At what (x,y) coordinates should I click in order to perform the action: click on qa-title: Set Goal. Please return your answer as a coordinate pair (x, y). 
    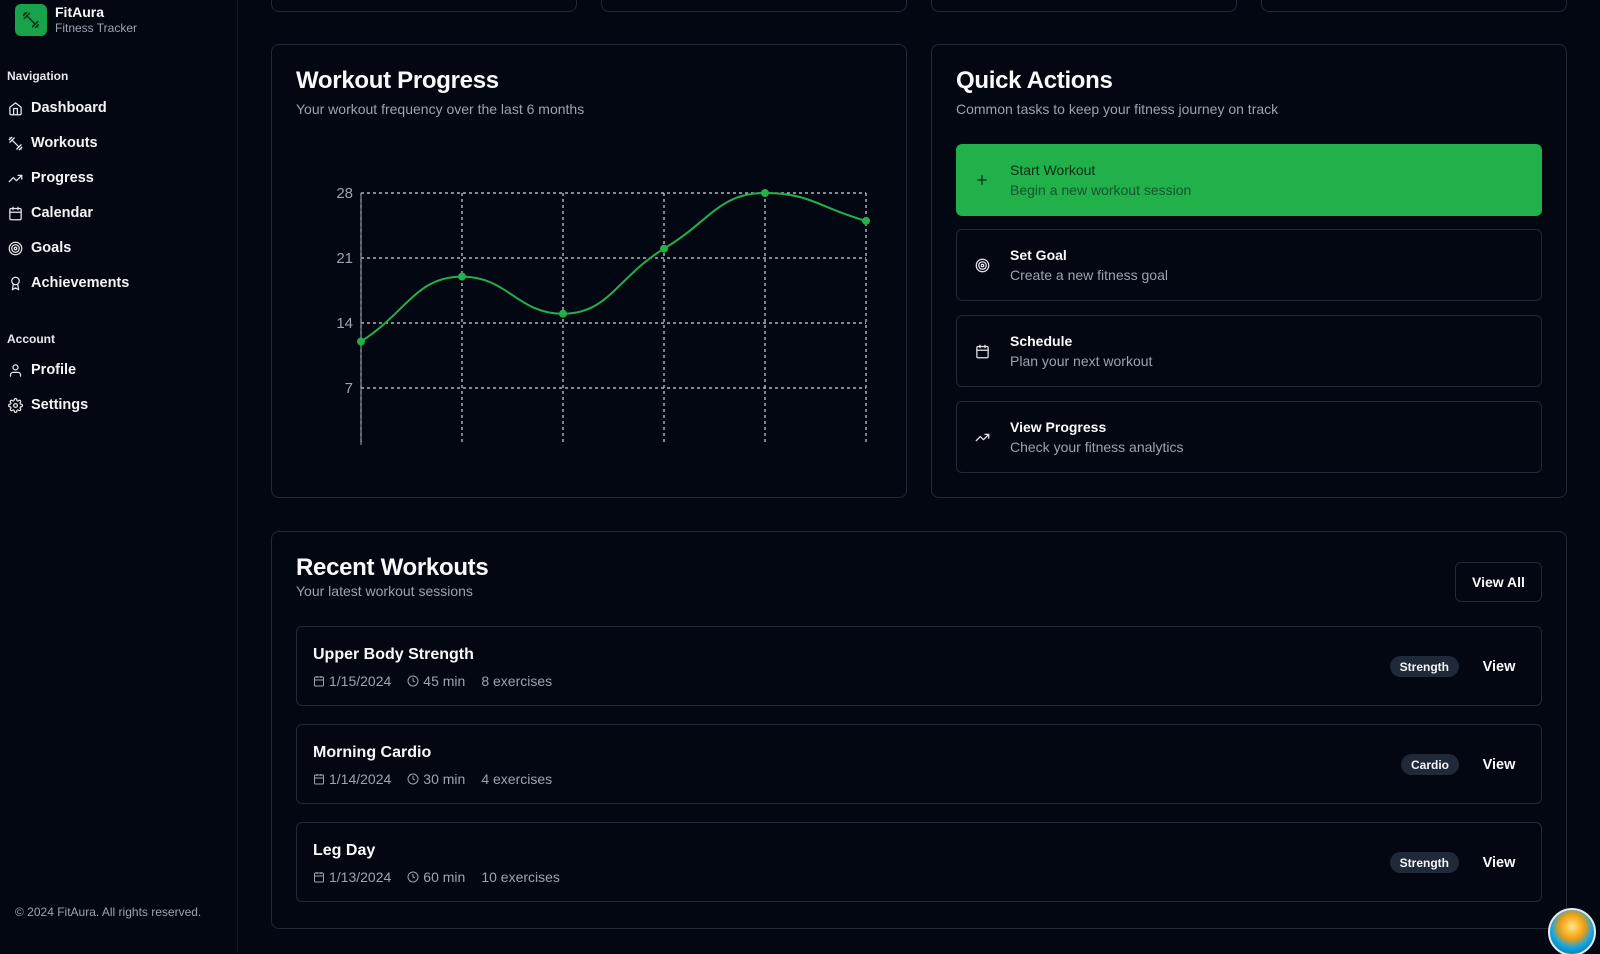
    Looking at the image, I should click on (1038, 255).